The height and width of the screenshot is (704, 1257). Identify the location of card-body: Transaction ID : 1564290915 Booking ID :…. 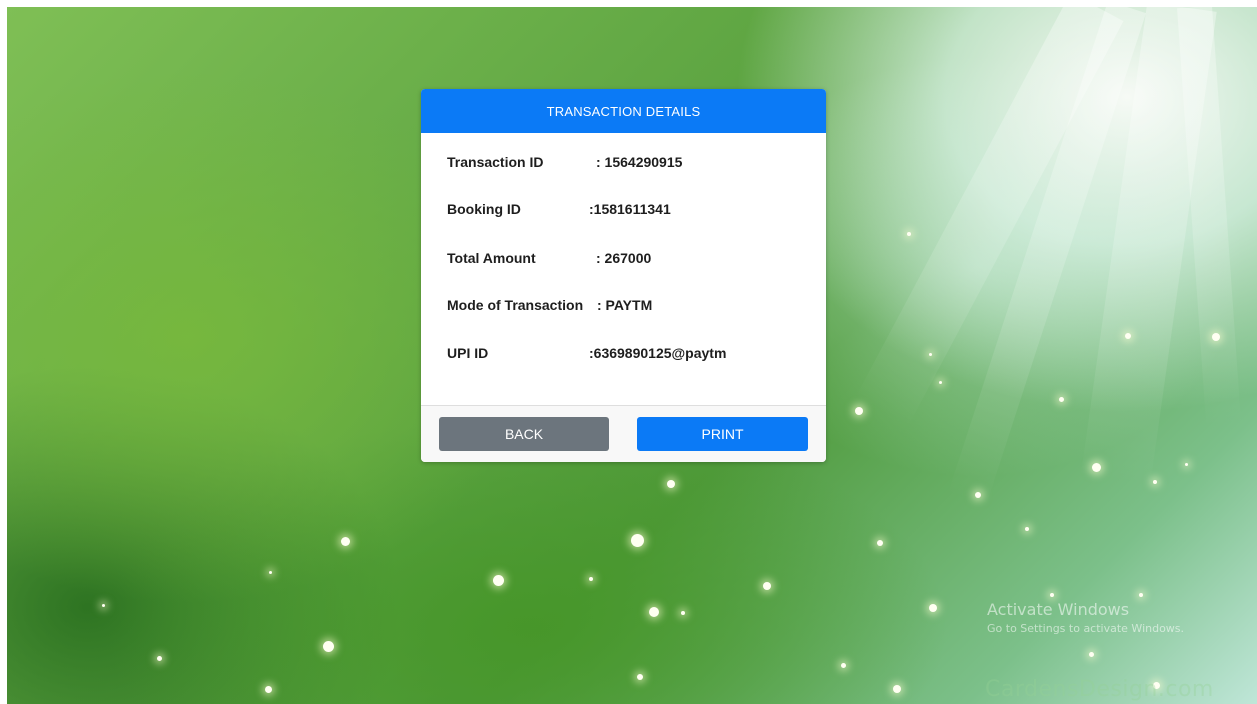
(623, 269).